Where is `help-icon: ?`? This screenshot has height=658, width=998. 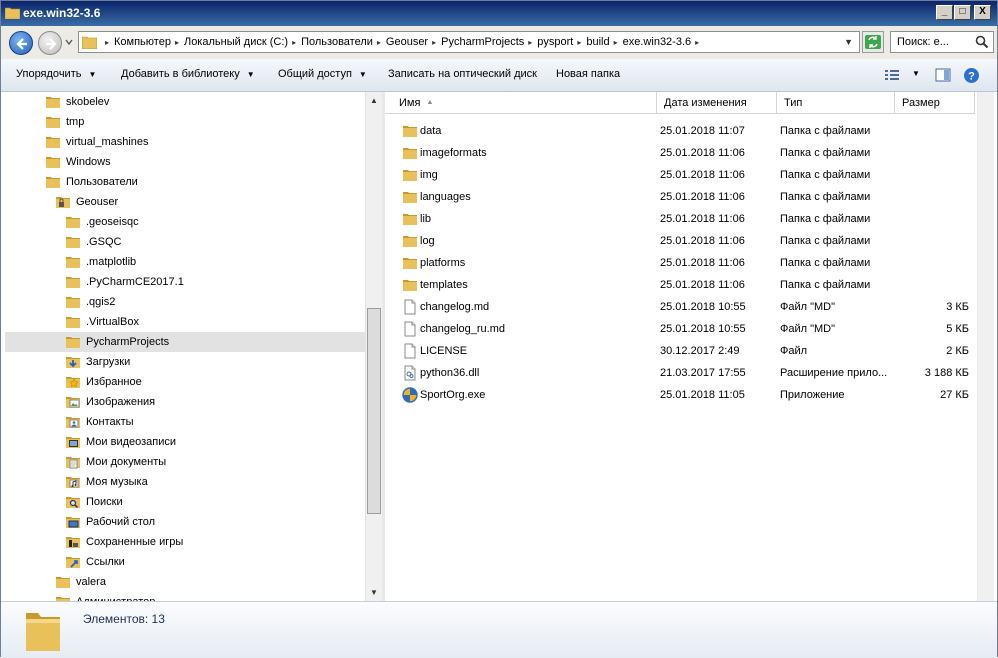
help-icon: ? is located at coordinates (971, 75).